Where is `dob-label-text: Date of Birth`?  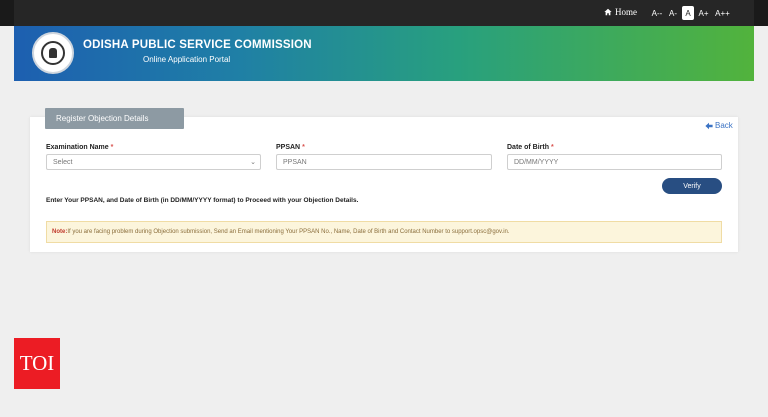 dob-label-text: Date of Birth is located at coordinates (528, 147).